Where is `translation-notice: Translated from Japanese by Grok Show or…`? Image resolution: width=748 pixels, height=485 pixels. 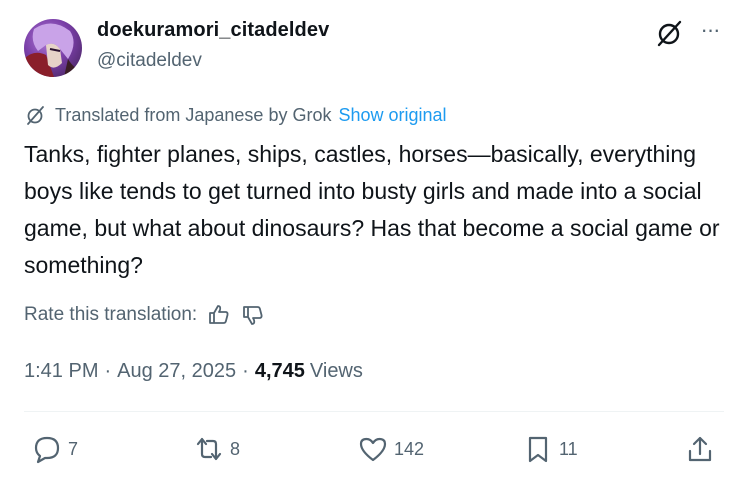
translation-notice: Translated from Japanese by Grok Show or… is located at coordinates (236, 115).